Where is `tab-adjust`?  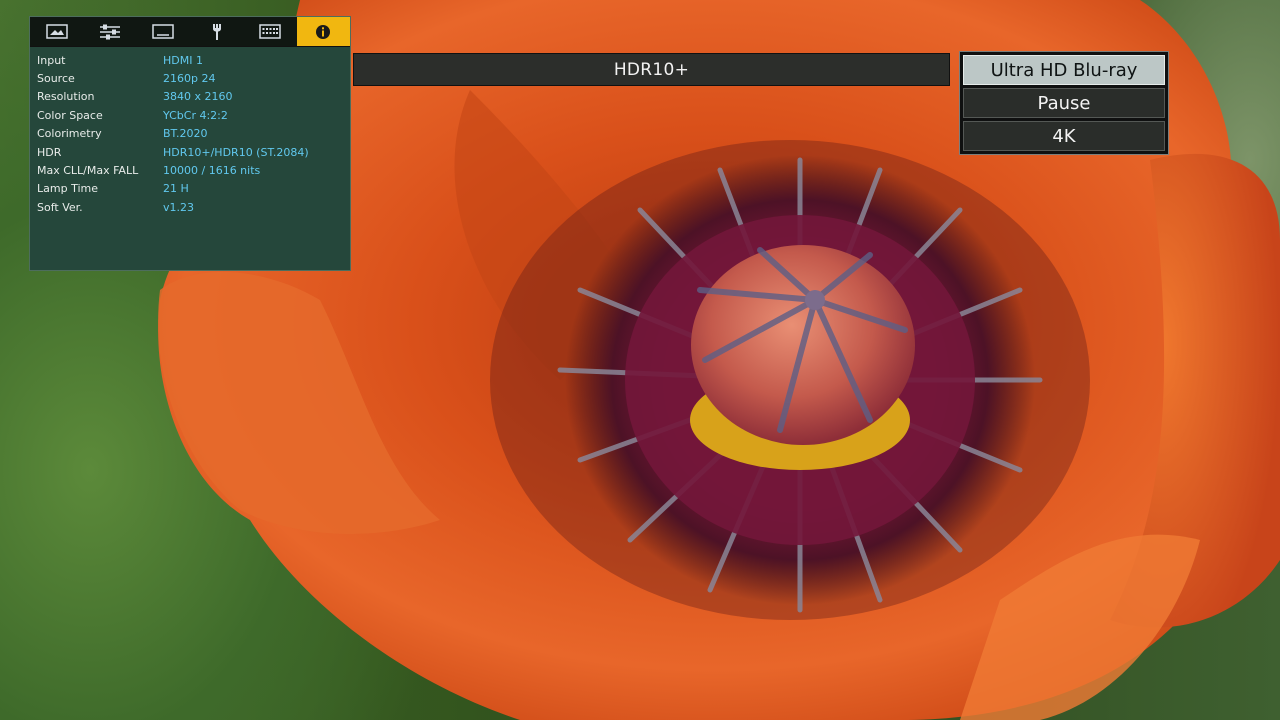
tab-adjust is located at coordinates (109, 31).